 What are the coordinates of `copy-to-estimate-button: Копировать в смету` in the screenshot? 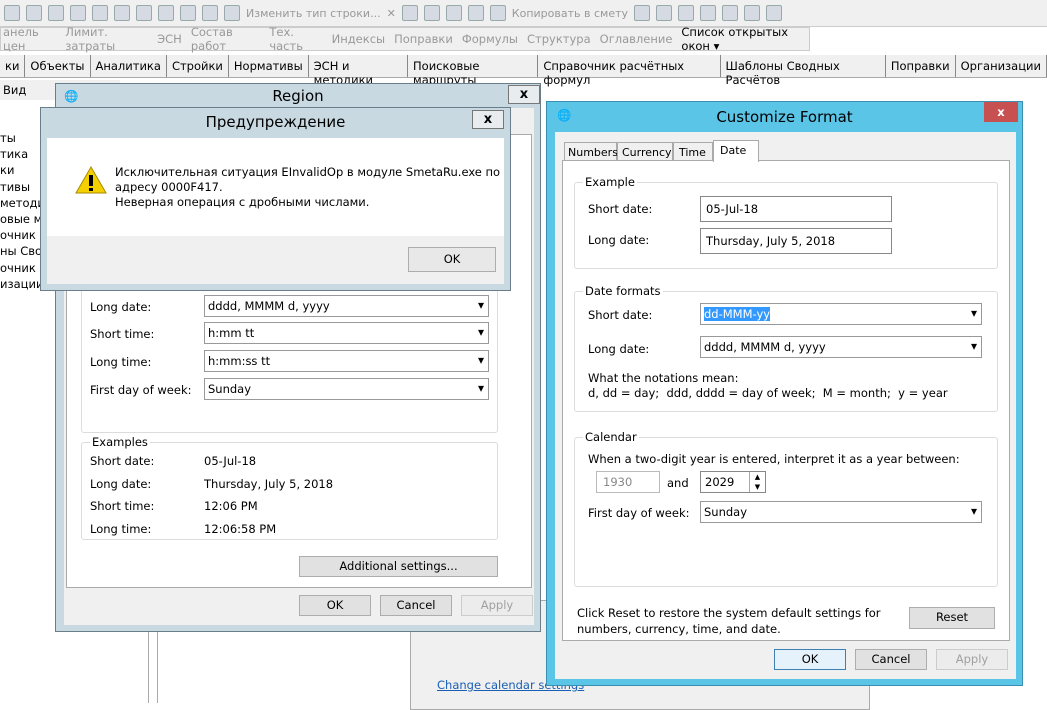 It's located at (570, 13).